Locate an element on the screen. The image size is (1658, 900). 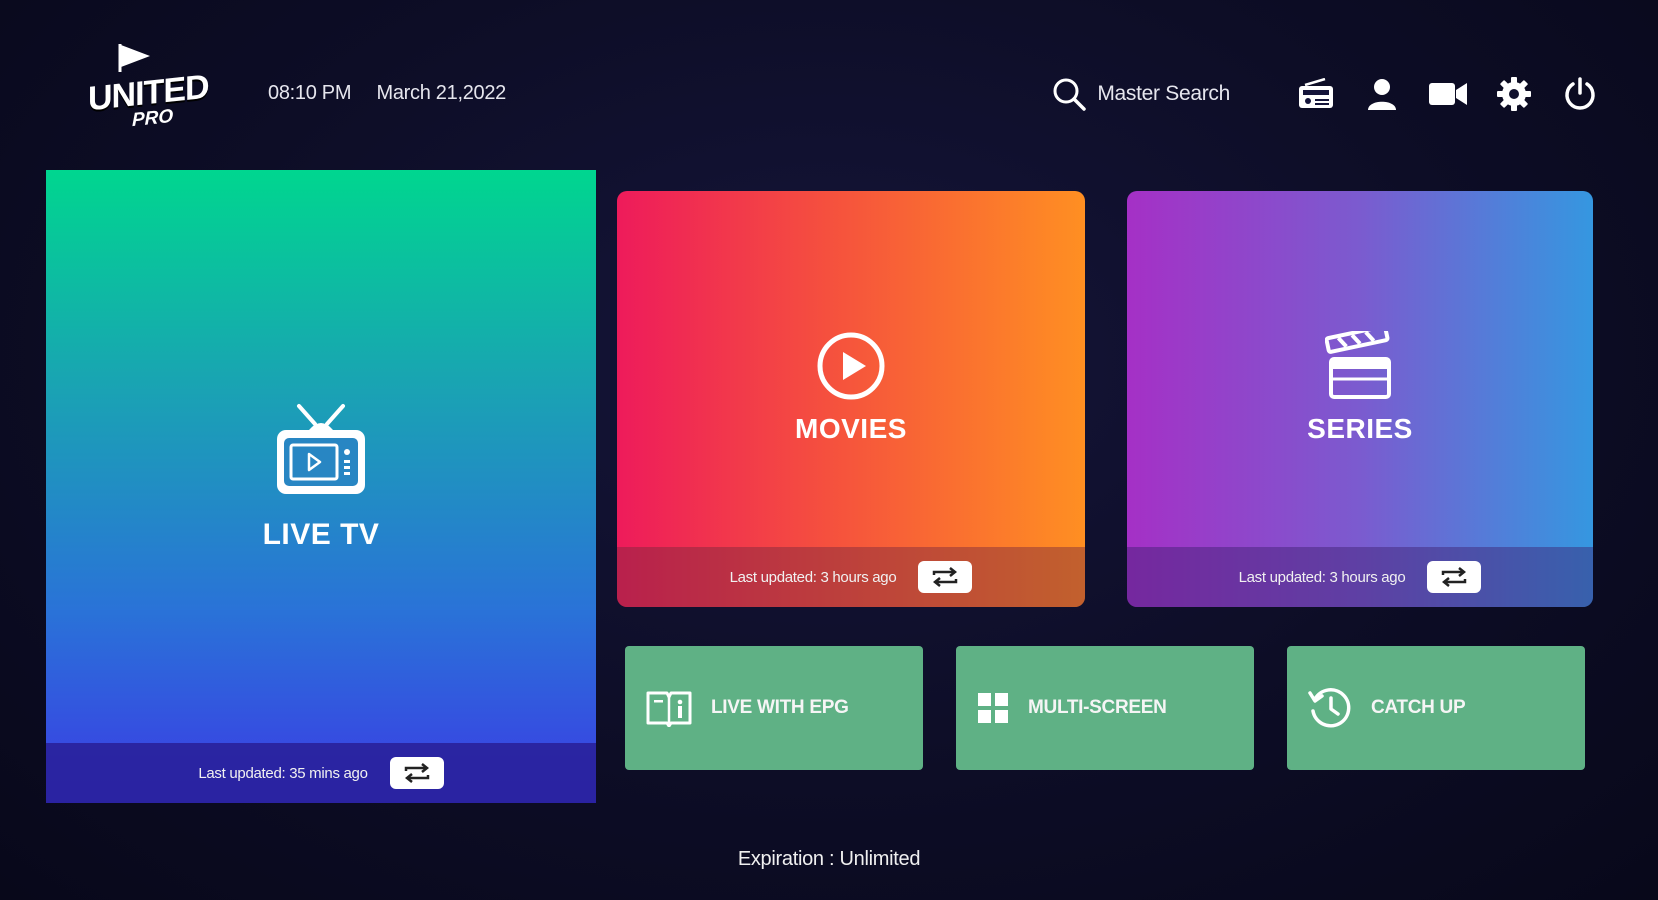
series-refresh-button is located at coordinates (1454, 577).